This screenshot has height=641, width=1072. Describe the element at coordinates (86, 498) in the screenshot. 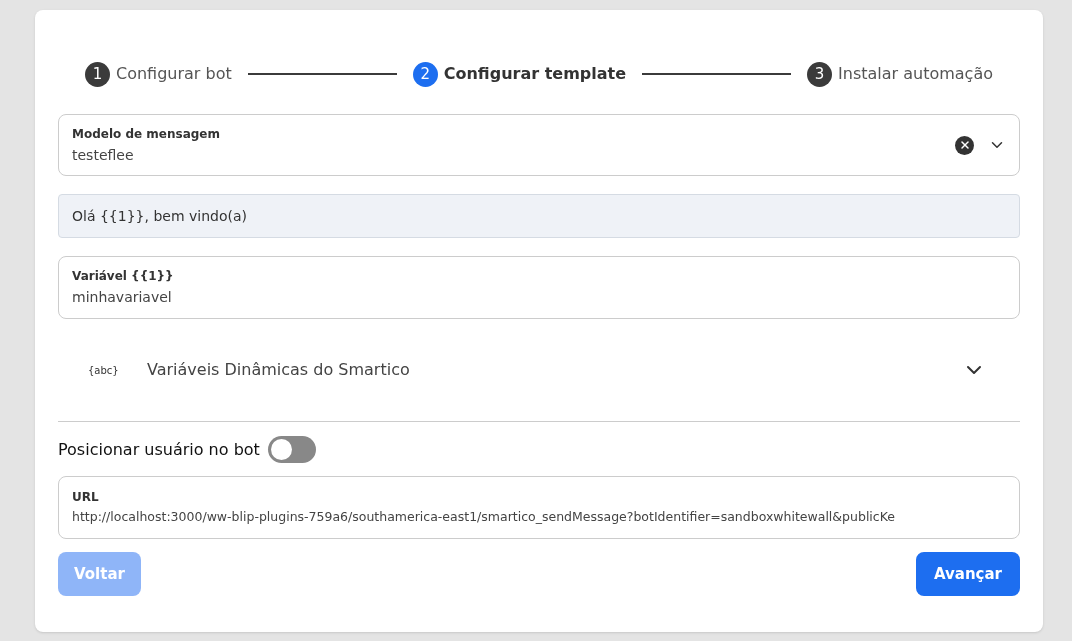

I see `field-label: URL` at that location.